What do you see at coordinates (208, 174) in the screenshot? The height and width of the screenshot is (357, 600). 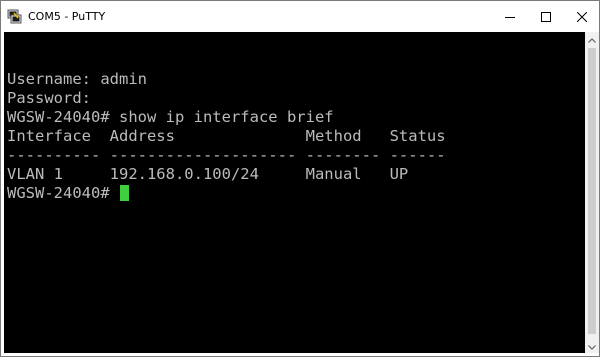 I see `terminal-line: VLAN 1 192.168.0.100/24 Manual UP` at bounding box center [208, 174].